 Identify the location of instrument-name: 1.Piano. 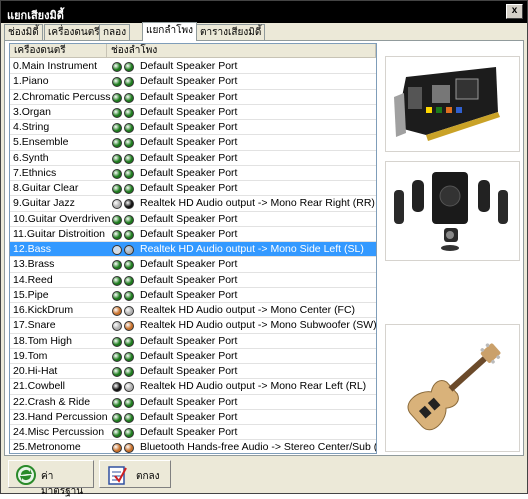
(31, 81).